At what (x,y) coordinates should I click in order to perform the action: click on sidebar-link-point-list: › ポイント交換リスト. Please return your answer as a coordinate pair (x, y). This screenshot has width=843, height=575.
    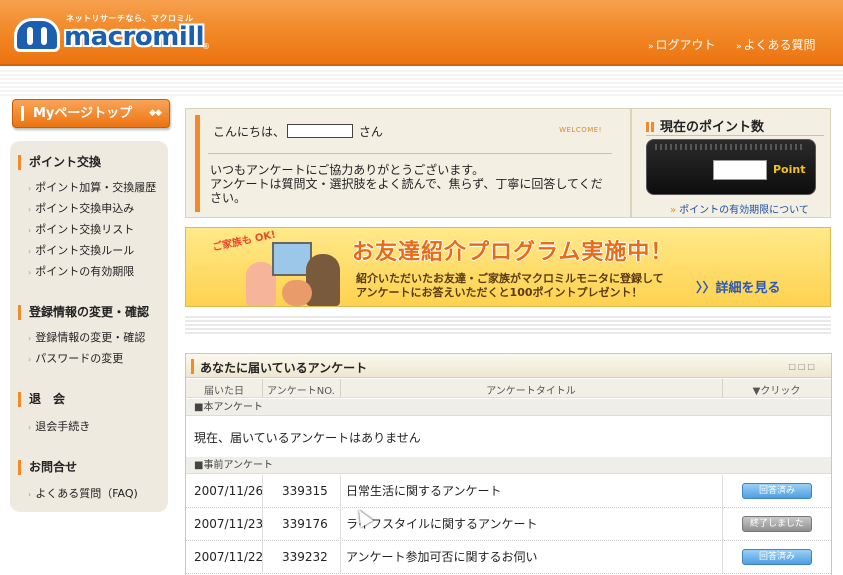
    Looking at the image, I should click on (81, 229).